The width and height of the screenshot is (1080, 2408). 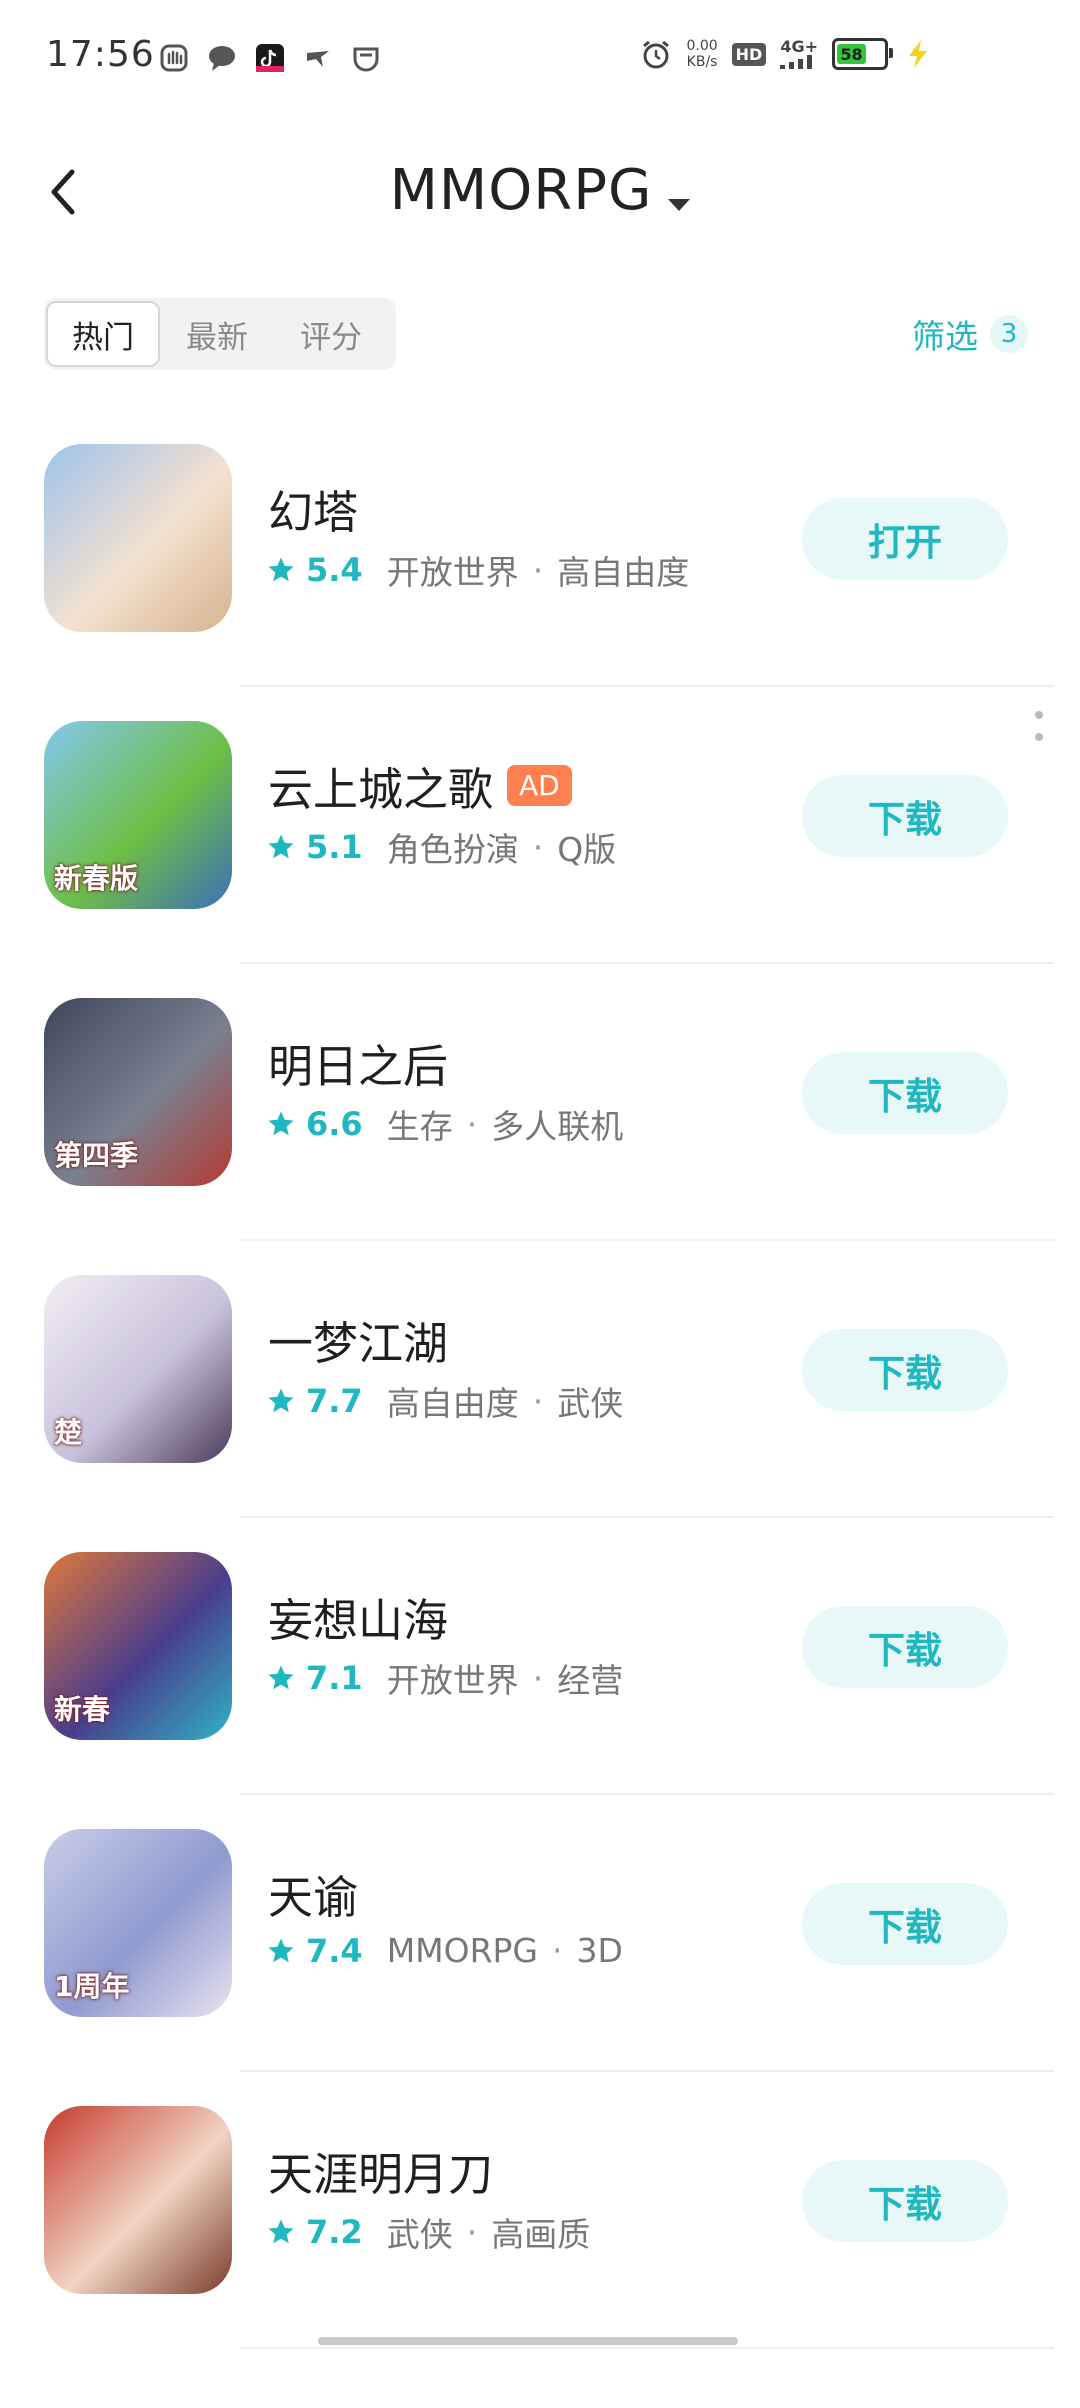 I want to click on app-list-item: 新春版 云上城之歌 AD 5.1 角色扮演 · Q版 下载, so click(x=540, y=825).